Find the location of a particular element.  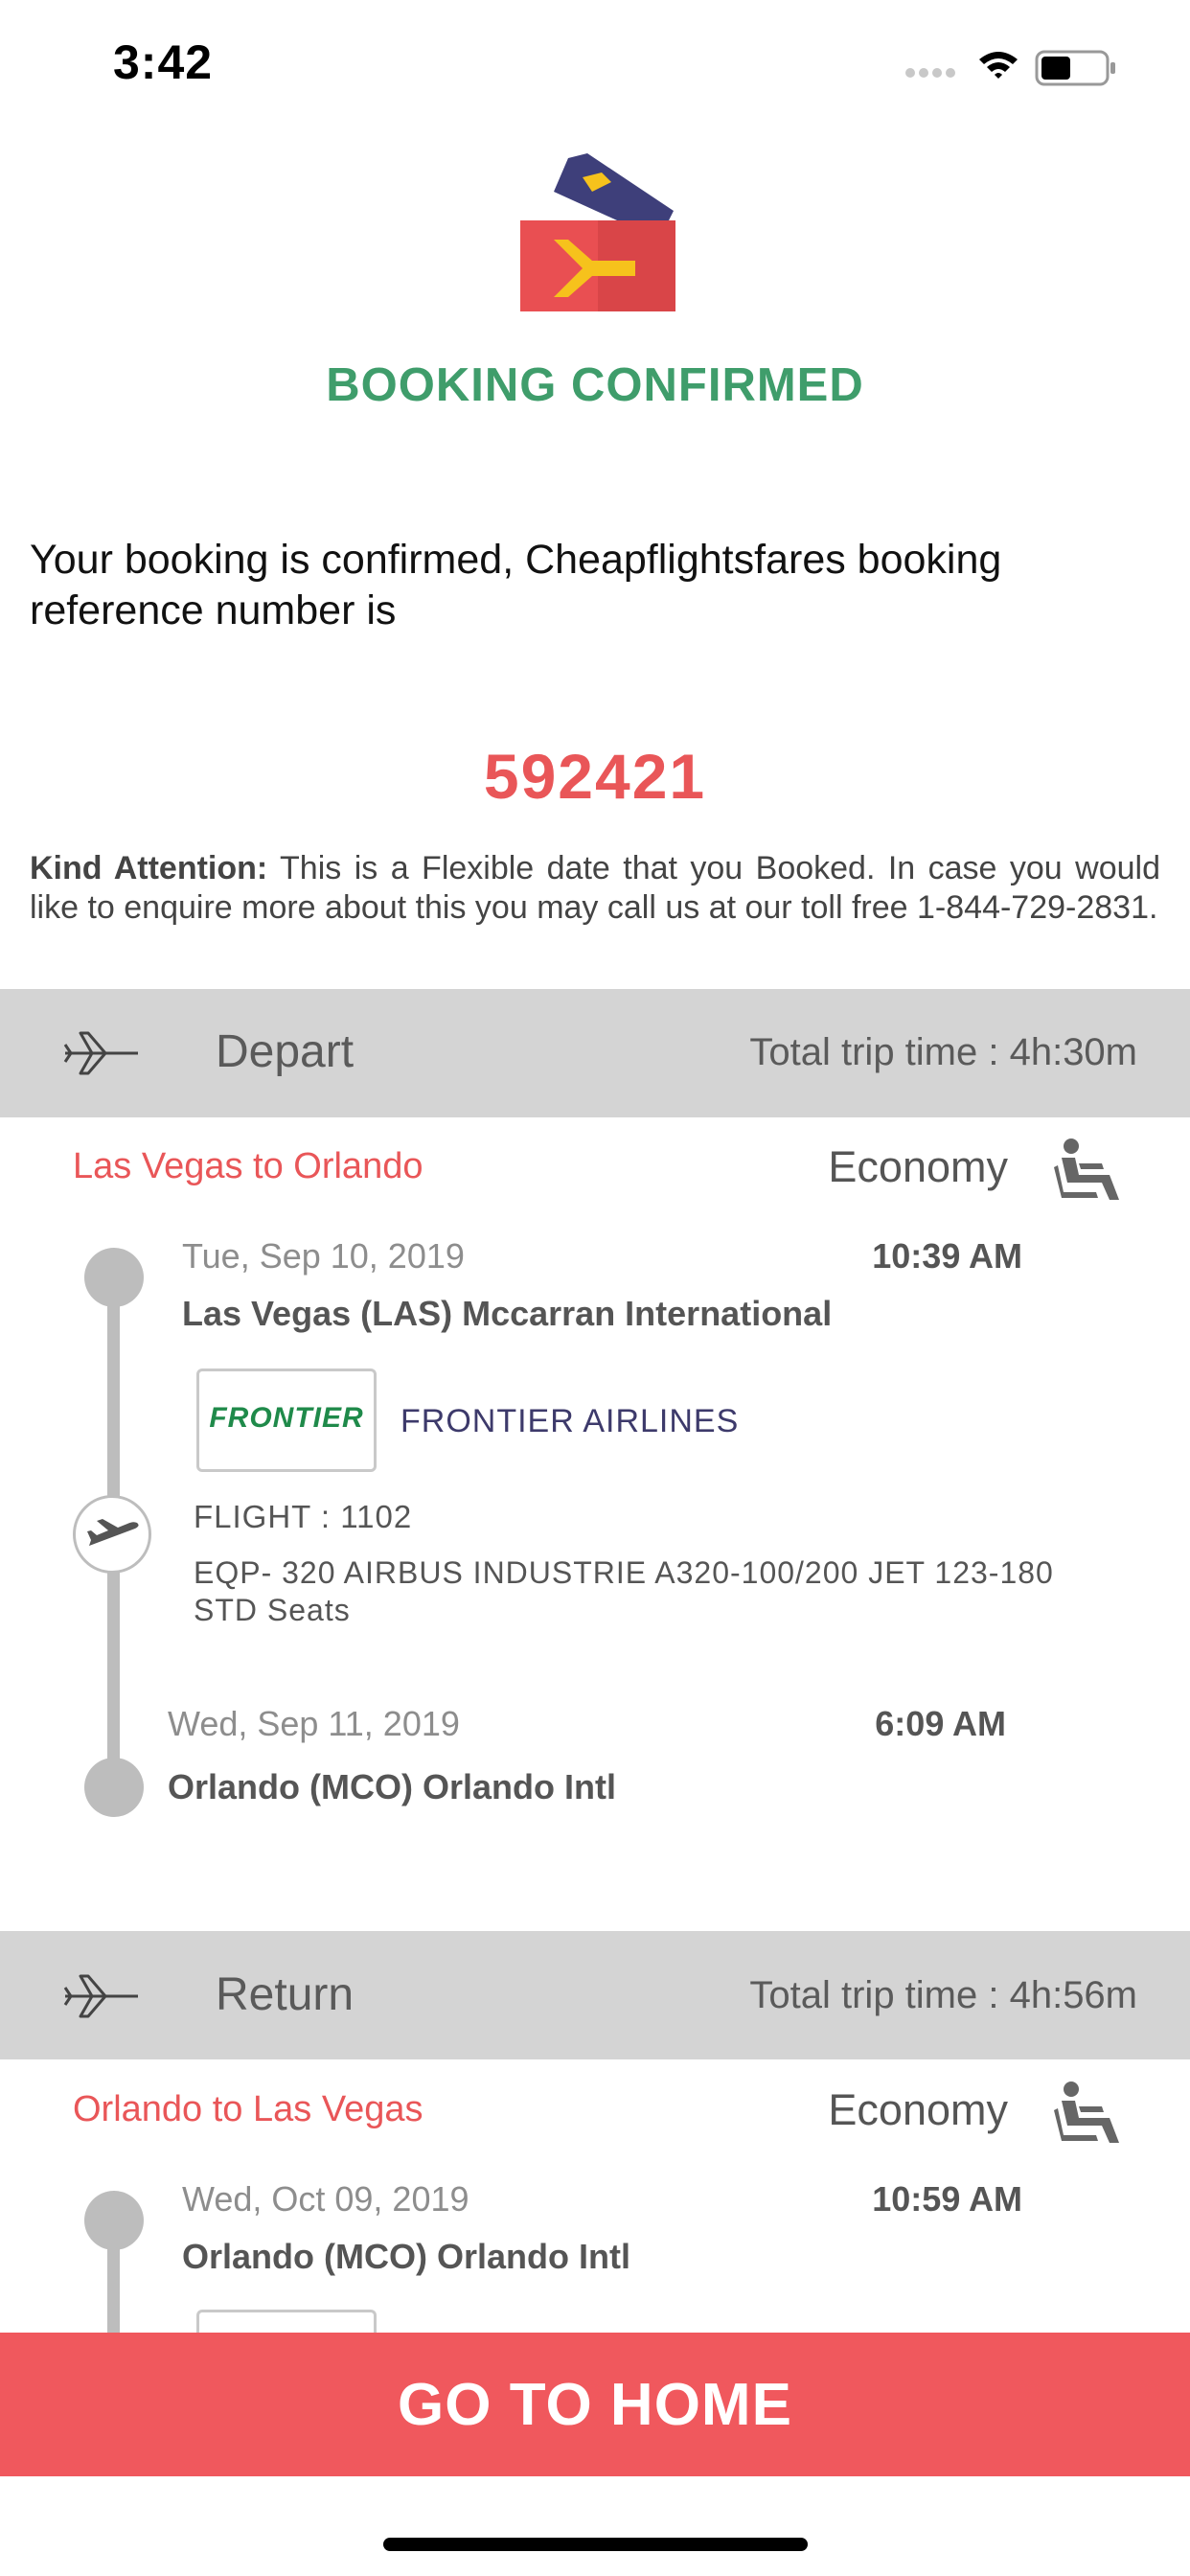

ticket-icon is located at coordinates (598, 232).